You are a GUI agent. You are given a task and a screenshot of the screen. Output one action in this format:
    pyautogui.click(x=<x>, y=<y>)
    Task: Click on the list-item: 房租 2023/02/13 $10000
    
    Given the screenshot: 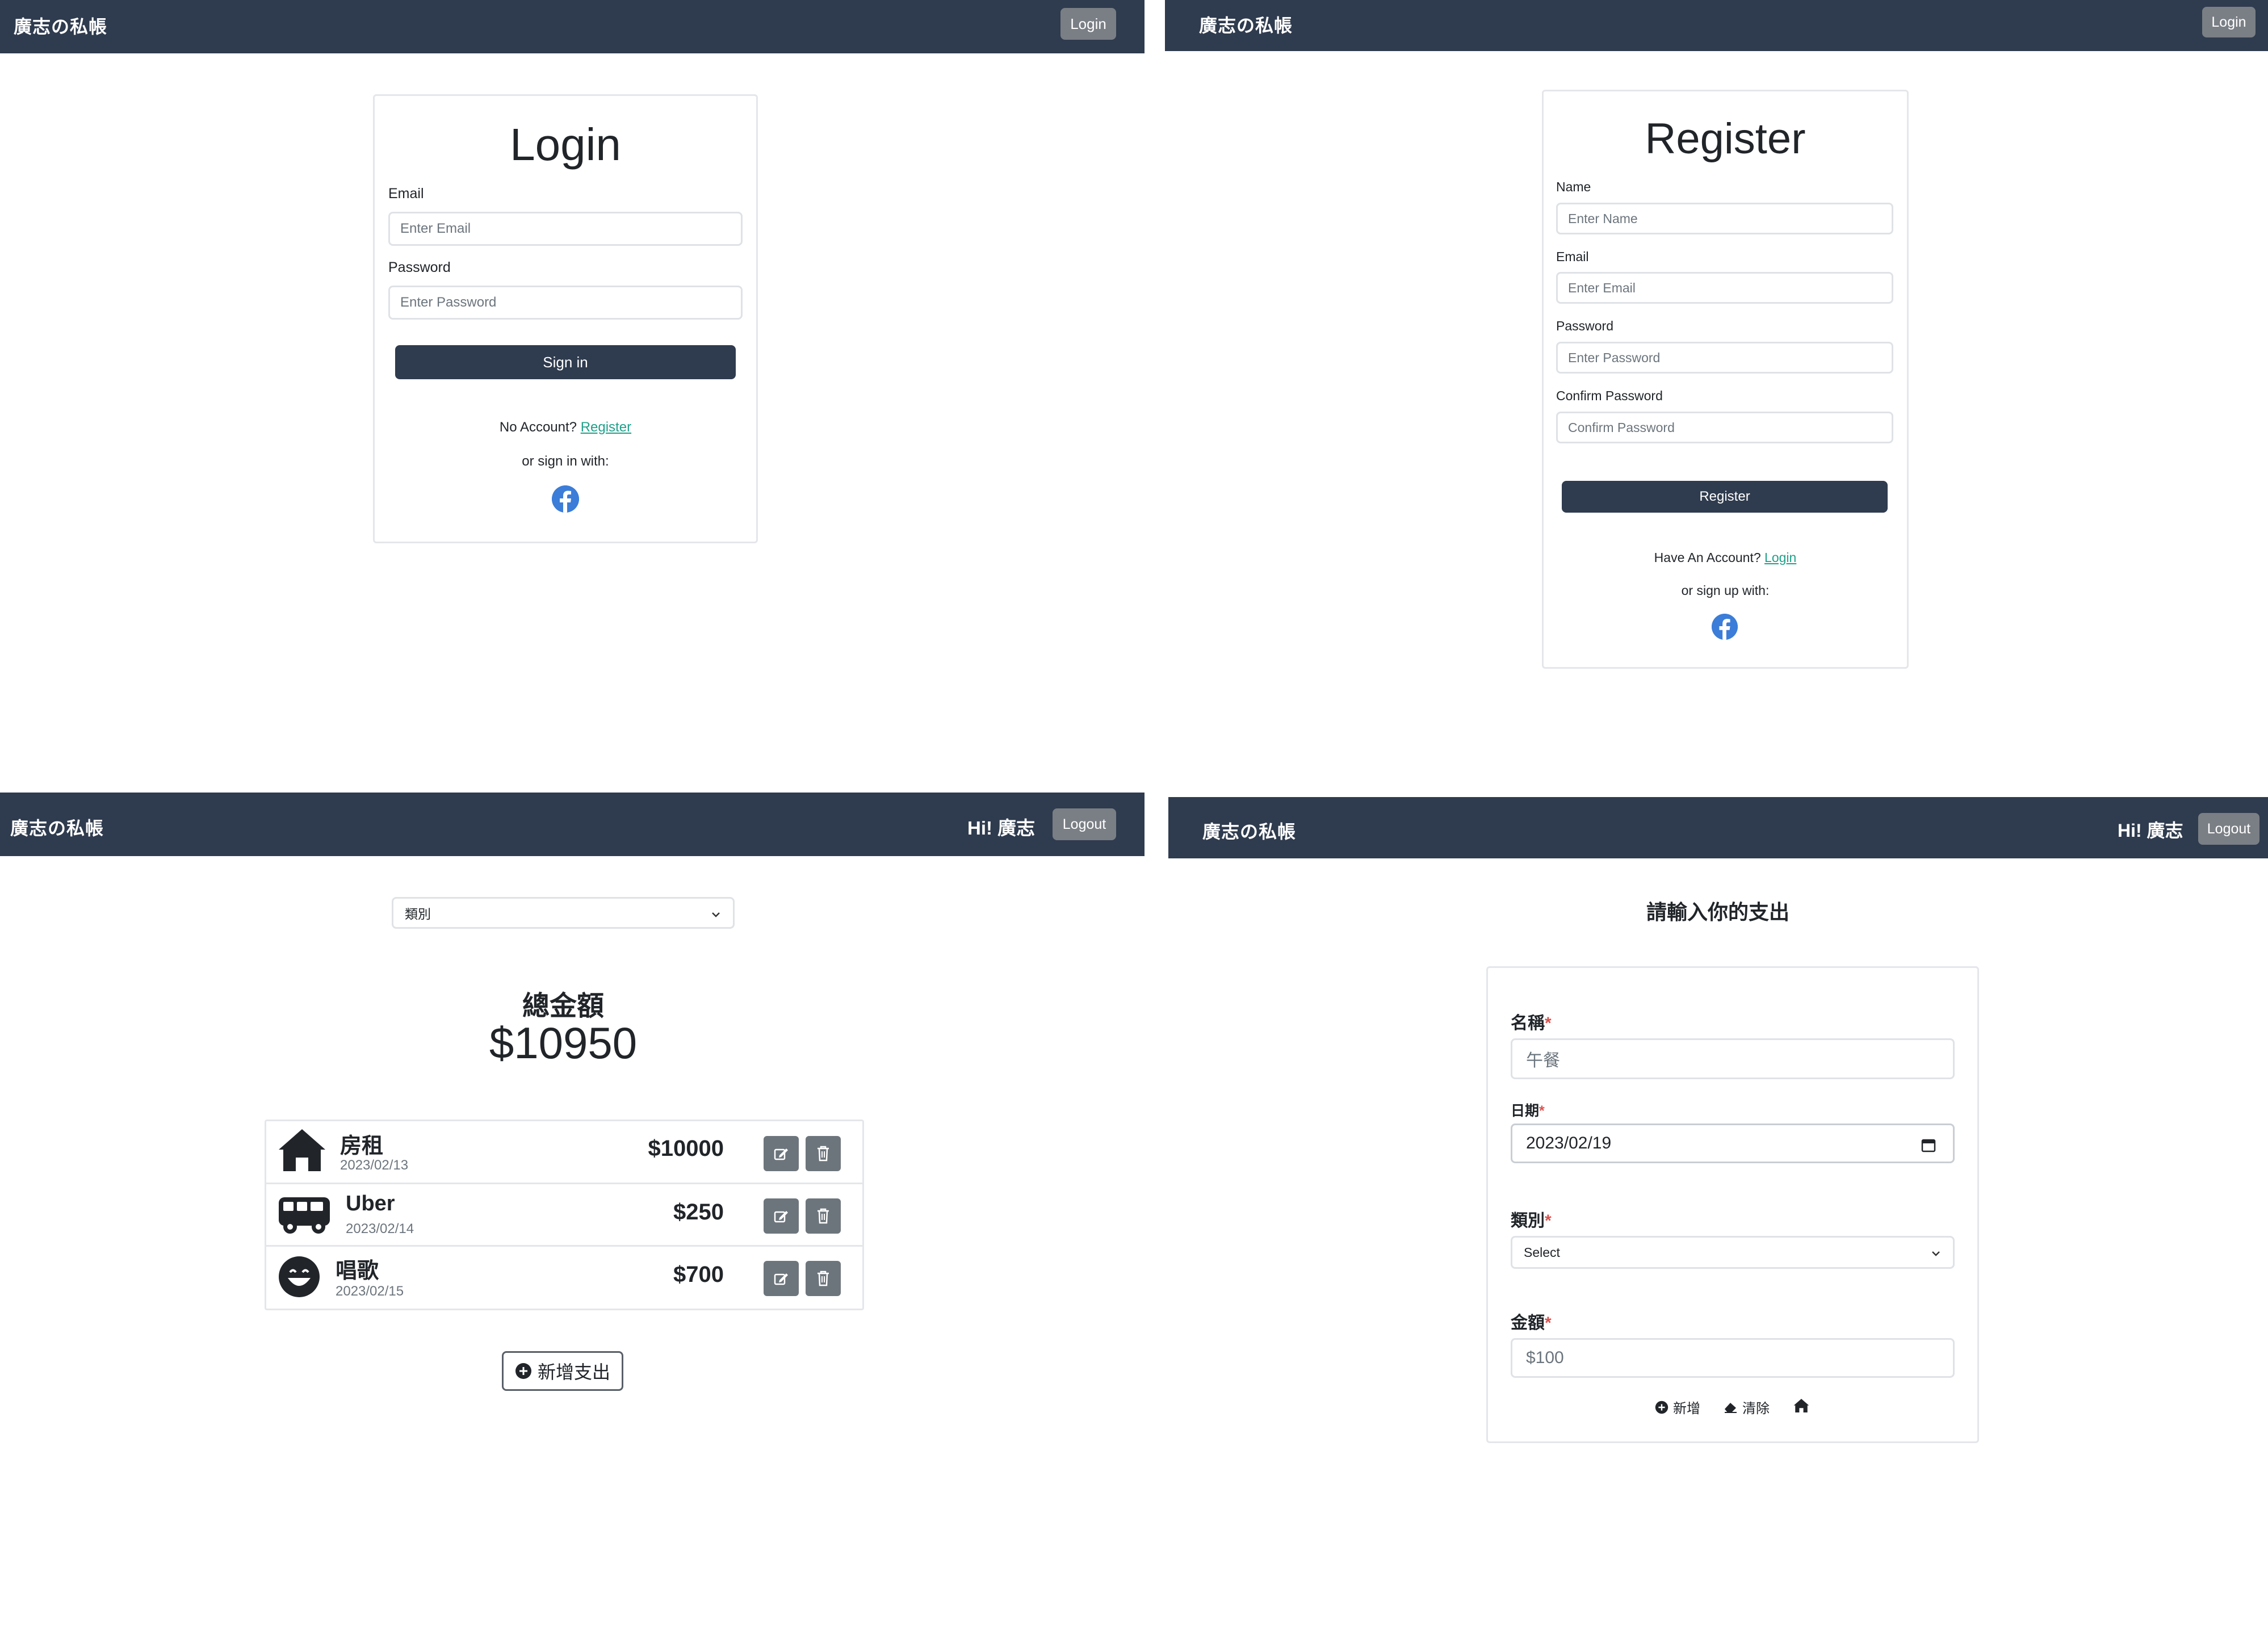 What is the action you would take?
    pyautogui.click(x=564, y=1152)
    